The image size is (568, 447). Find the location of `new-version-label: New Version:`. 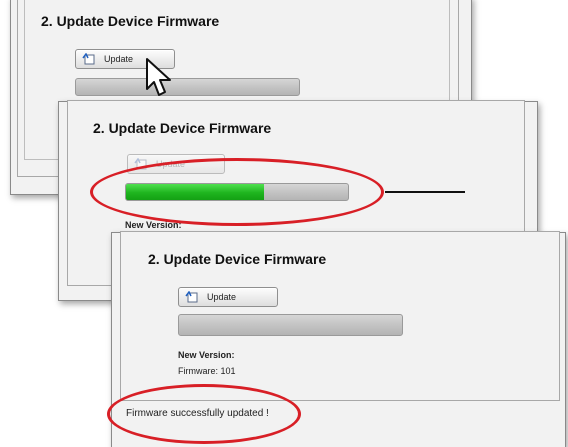

new-version-label: New Version: is located at coordinates (206, 355).